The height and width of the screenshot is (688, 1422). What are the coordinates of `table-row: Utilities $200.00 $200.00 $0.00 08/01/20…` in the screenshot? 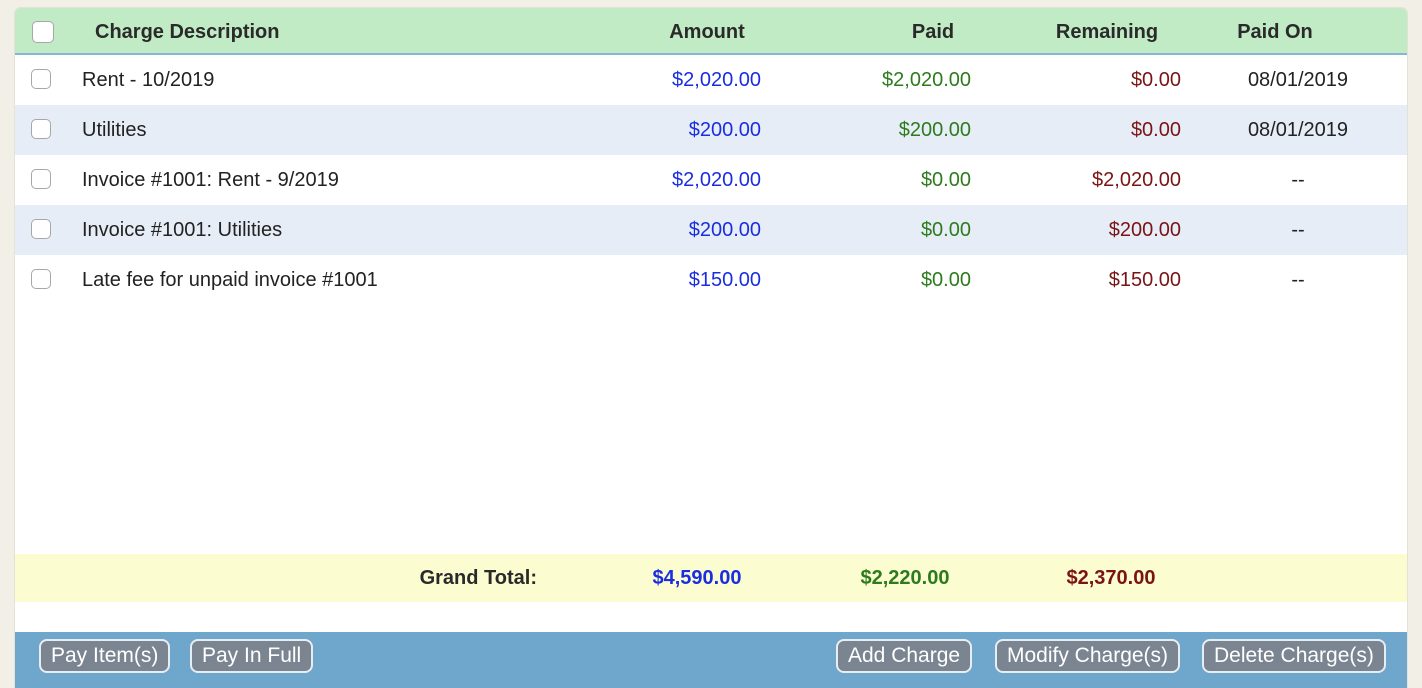 It's located at (711, 130).